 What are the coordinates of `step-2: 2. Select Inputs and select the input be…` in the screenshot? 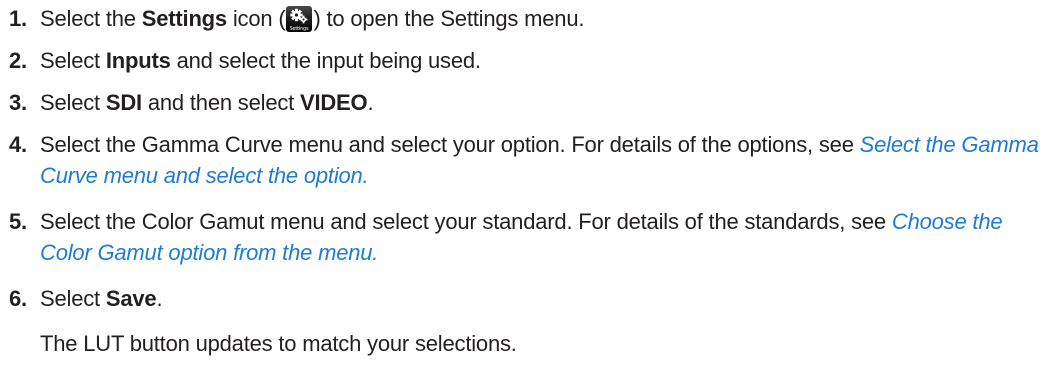 It's located at (531, 60).